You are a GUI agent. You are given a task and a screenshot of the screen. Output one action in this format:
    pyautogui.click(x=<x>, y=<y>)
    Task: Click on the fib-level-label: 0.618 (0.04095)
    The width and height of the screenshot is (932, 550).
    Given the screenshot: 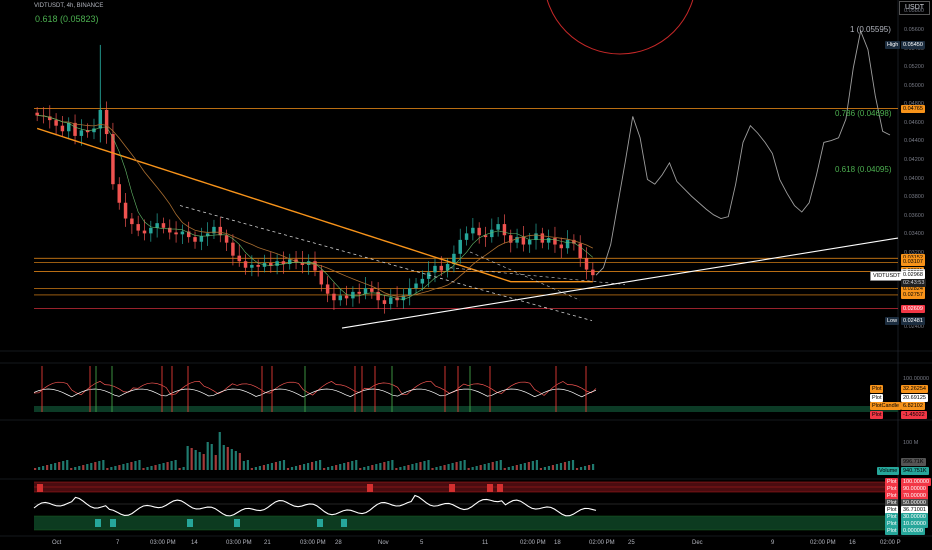 What is the action you would take?
    pyautogui.click(x=863, y=169)
    